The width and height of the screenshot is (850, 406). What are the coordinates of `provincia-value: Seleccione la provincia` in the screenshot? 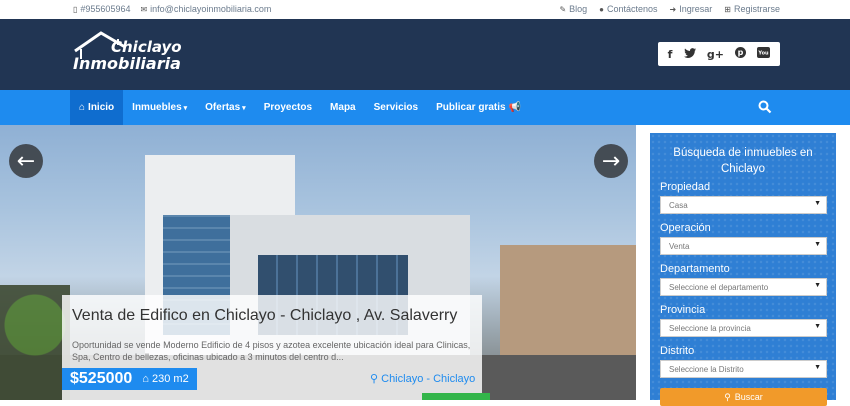 It's located at (710, 328).